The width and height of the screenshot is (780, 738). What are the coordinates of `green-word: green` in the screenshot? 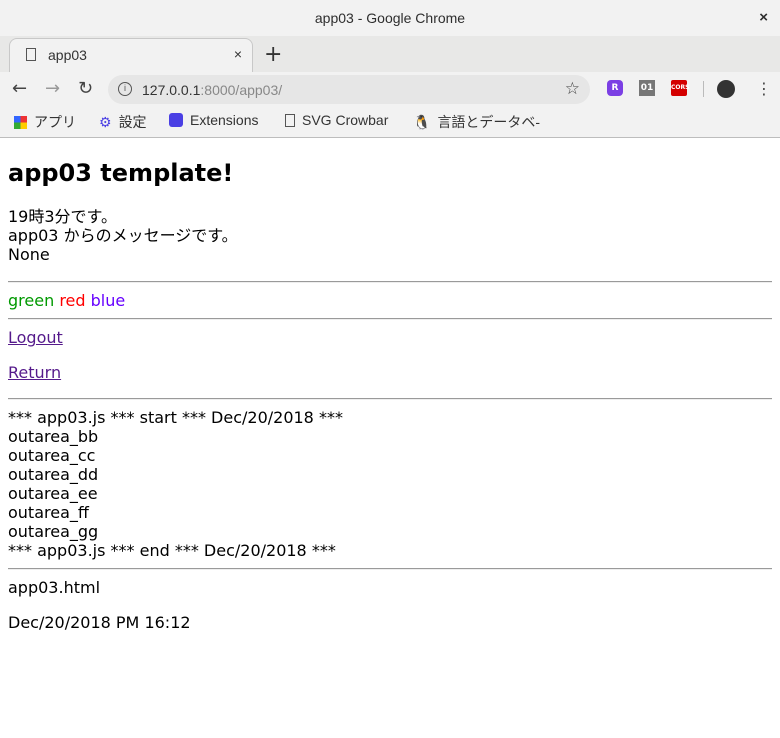 It's located at (31, 300).